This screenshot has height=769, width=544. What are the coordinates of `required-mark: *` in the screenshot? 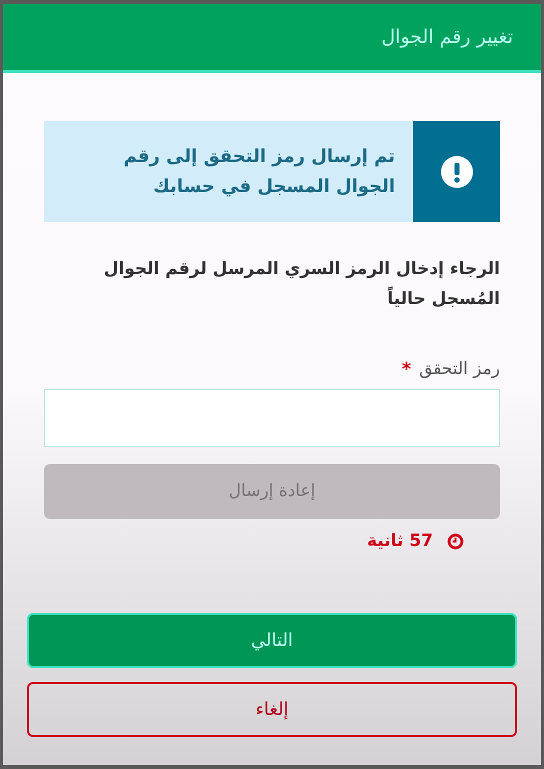 It's located at (407, 370).